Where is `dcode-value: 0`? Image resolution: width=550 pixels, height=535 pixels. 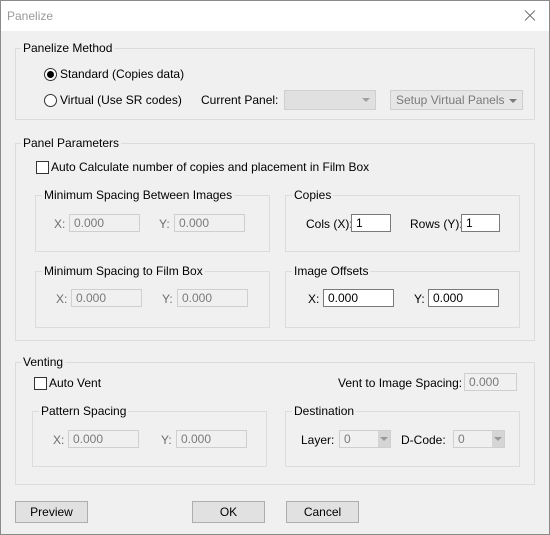 dcode-value: 0 is located at coordinates (461, 439).